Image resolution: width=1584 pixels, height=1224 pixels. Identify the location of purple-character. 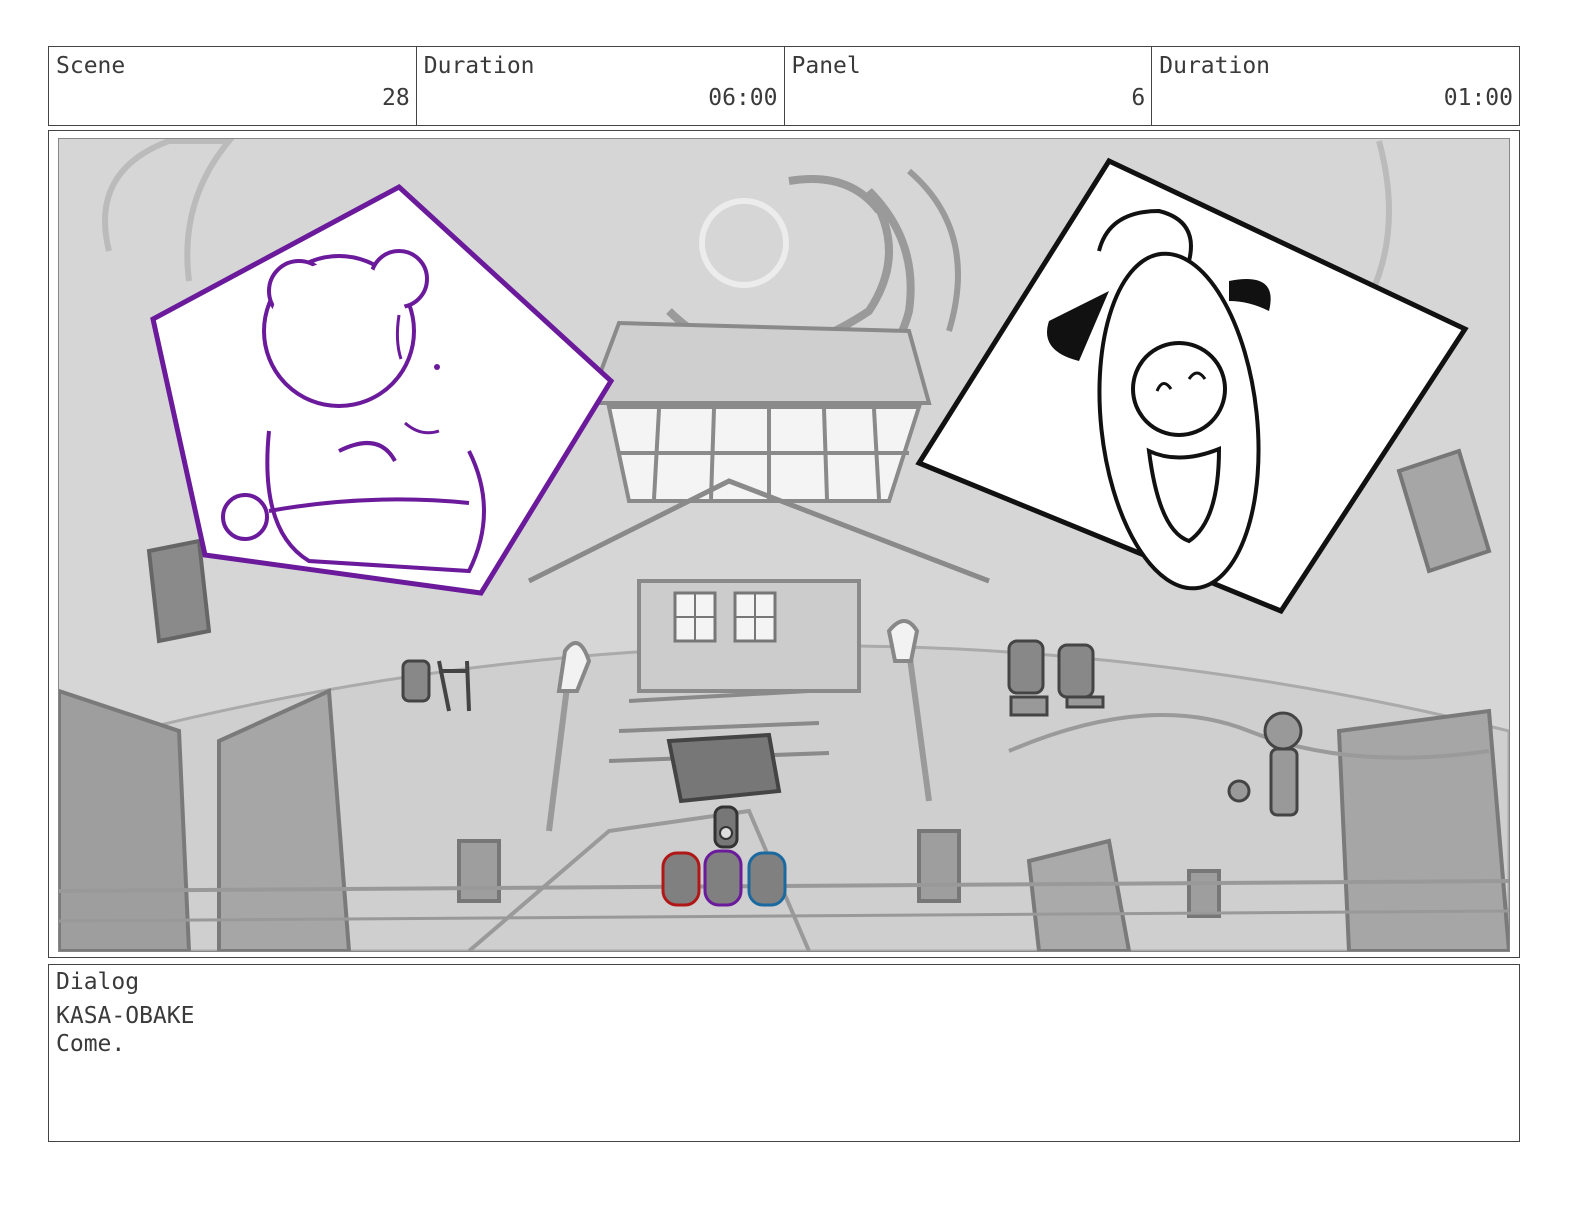
(723, 878).